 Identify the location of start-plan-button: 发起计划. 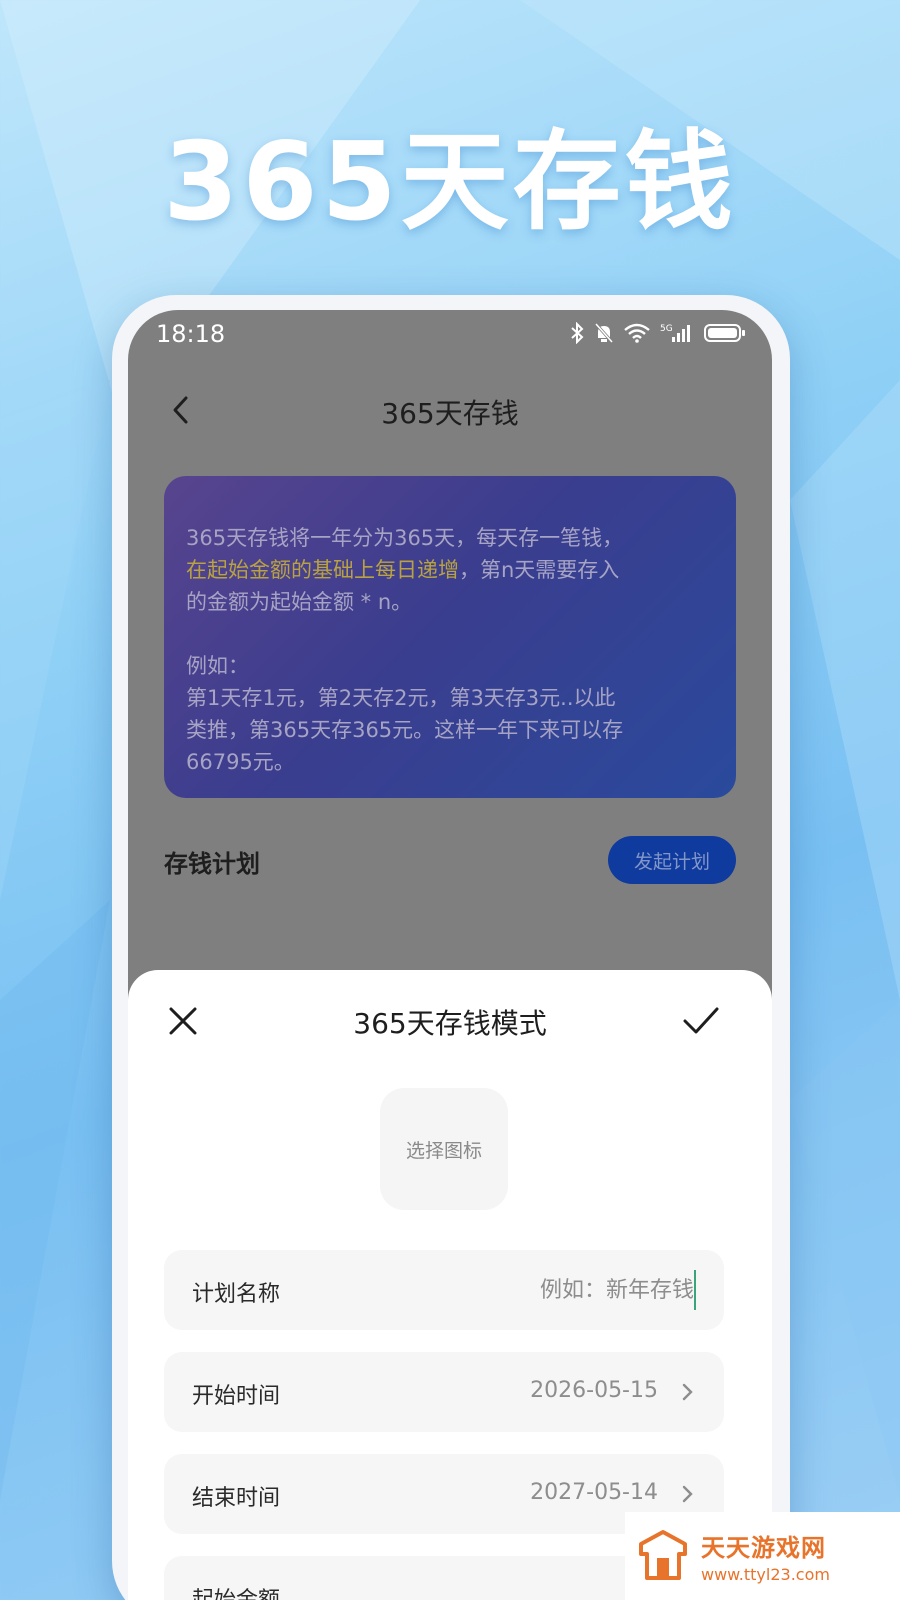
(672, 860).